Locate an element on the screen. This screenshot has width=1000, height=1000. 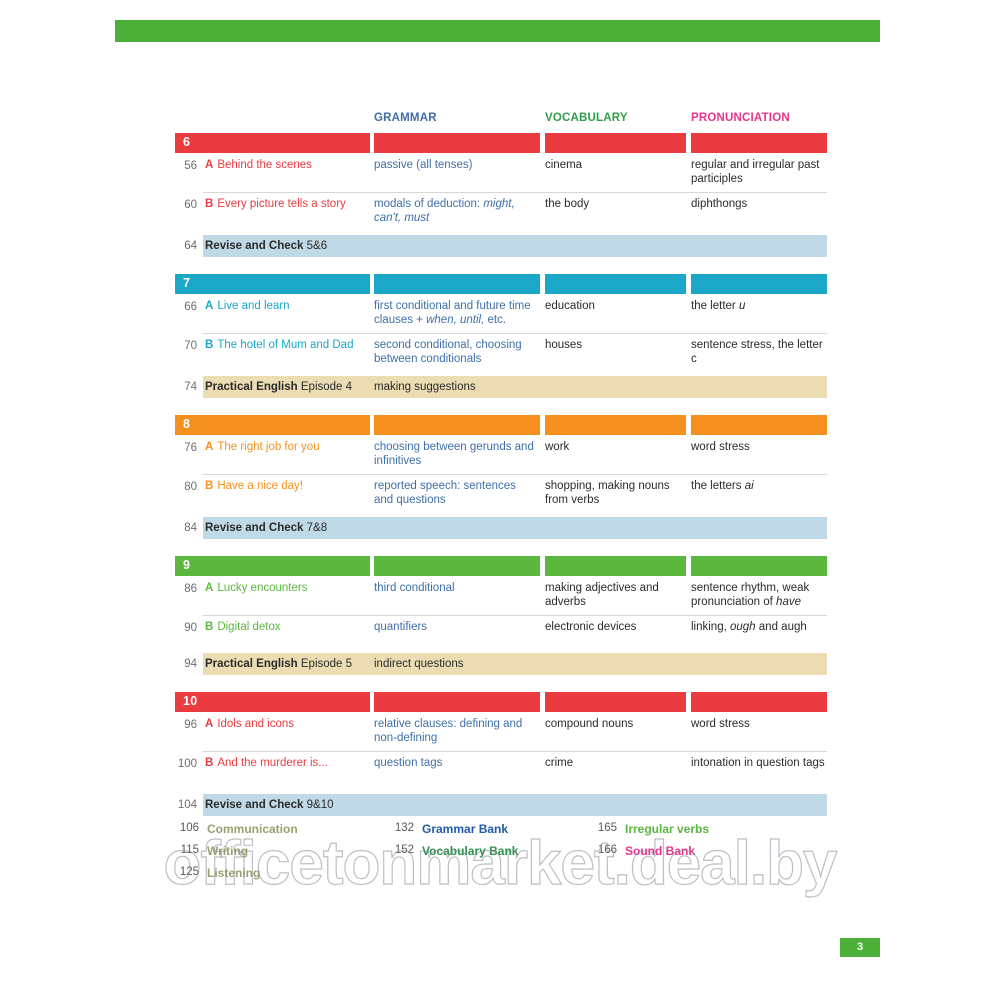
footer-entry-page-number: 125 is located at coordinates (189, 872).